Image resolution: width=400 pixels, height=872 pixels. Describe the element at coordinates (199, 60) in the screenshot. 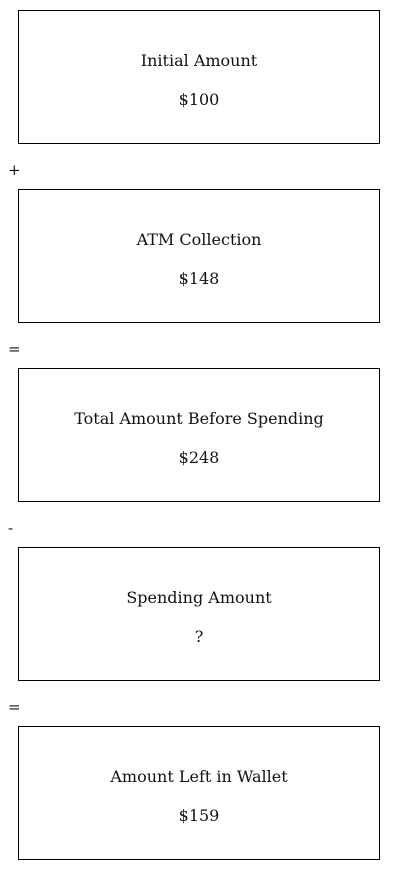

I see `initial-amount-label: Initial Amount` at that location.